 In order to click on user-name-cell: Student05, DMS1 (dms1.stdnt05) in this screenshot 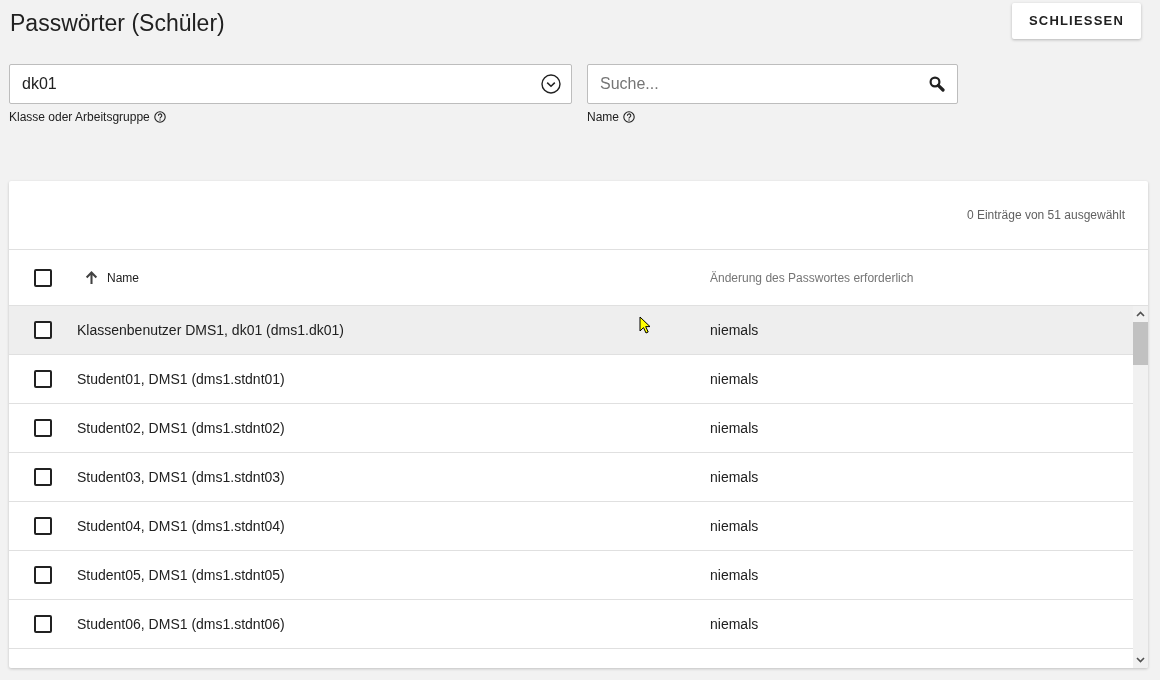, I will do `click(181, 574)`.